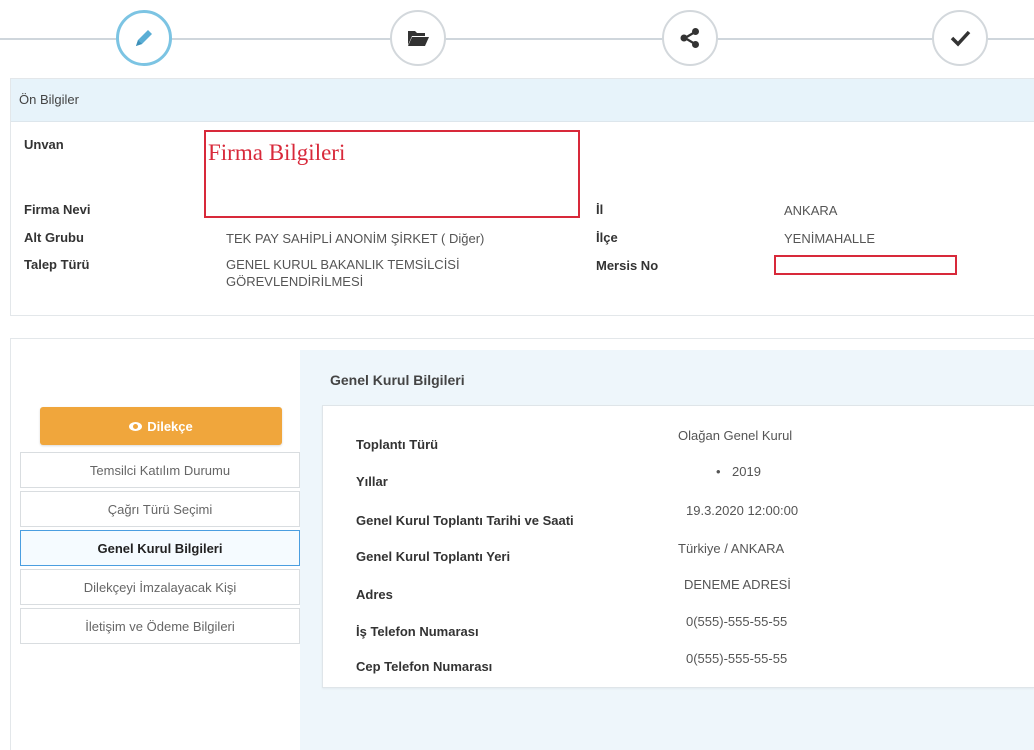 The width and height of the screenshot is (1034, 750). Describe the element at coordinates (627, 265) in the screenshot. I see `mersis-label: Mersis No` at that location.